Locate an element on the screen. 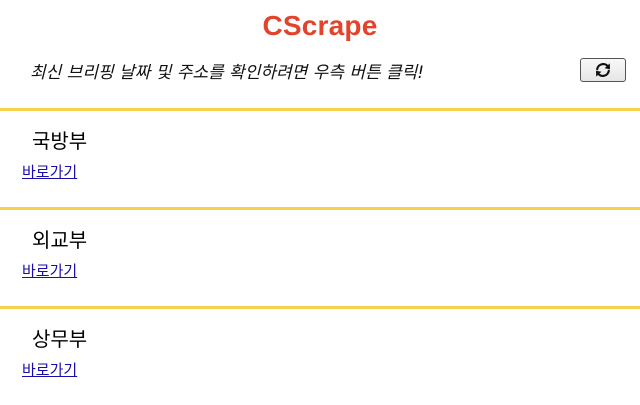 The image size is (640, 405). section-title: 국방부 is located at coordinates (60, 141).